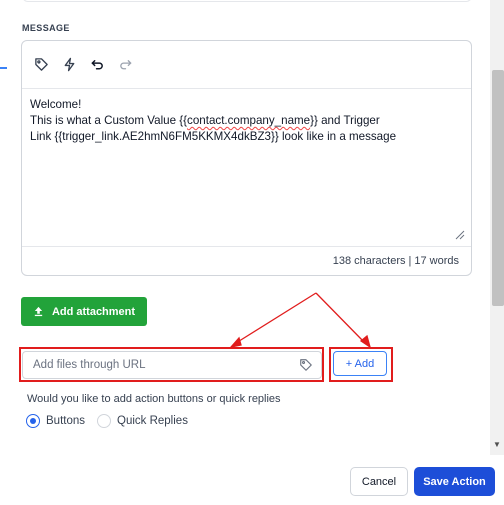 The height and width of the screenshot is (505, 504). What do you see at coordinates (38, 311) in the screenshot?
I see `upload-icon` at bounding box center [38, 311].